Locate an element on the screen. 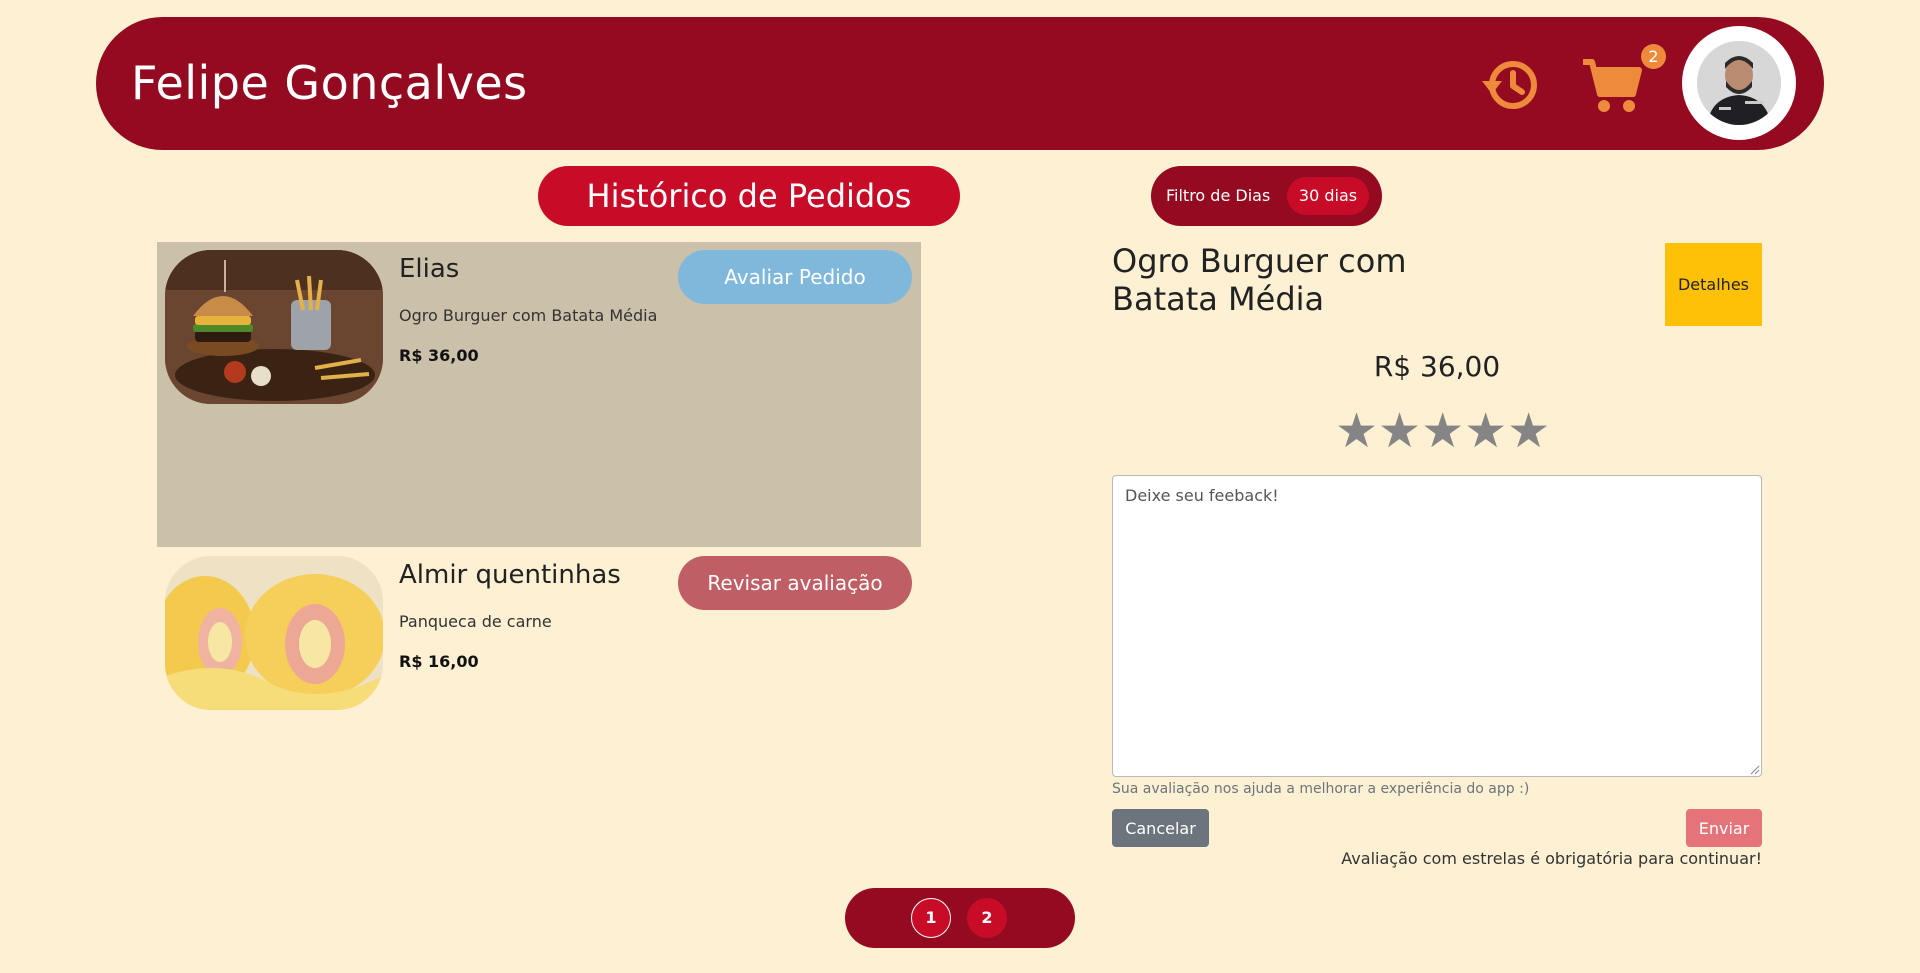 This screenshot has height=973, width=1920. page-button-1: 1 is located at coordinates (931, 918).